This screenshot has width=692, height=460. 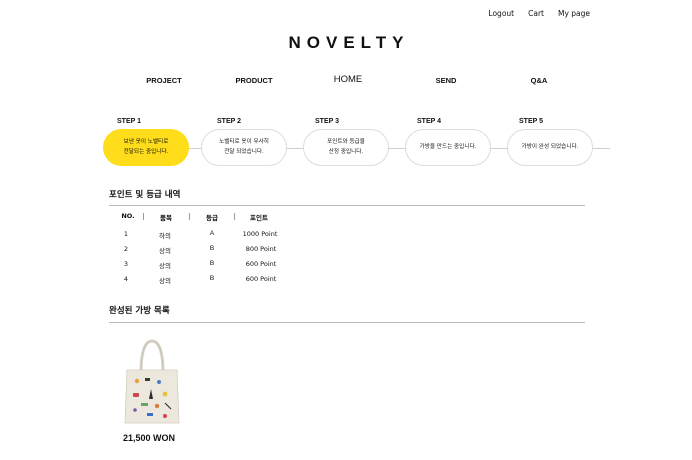 I want to click on row-item: 하의, so click(x=165, y=236).